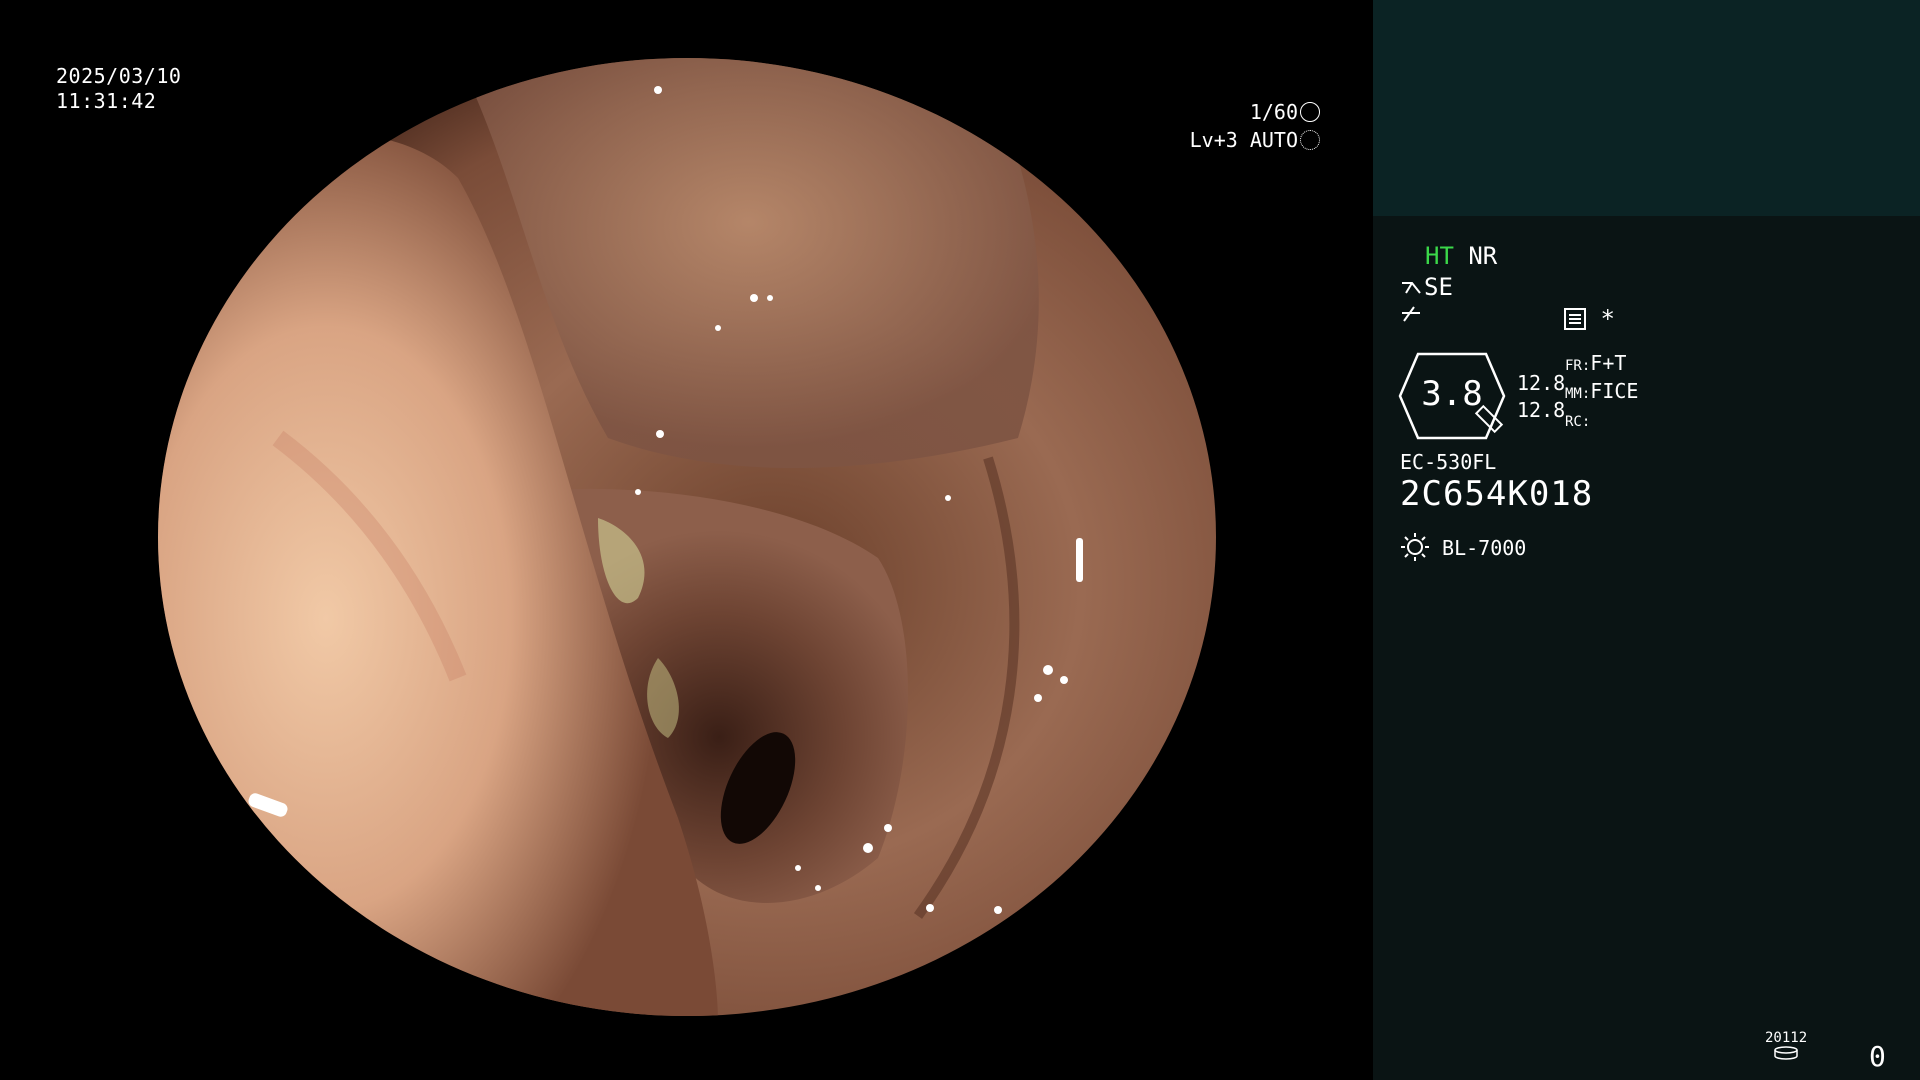 This screenshot has height=1080, width=1920. What do you see at coordinates (1877, 1056) in the screenshot?
I see `image-counter: 0` at bounding box center [1877, 1056].